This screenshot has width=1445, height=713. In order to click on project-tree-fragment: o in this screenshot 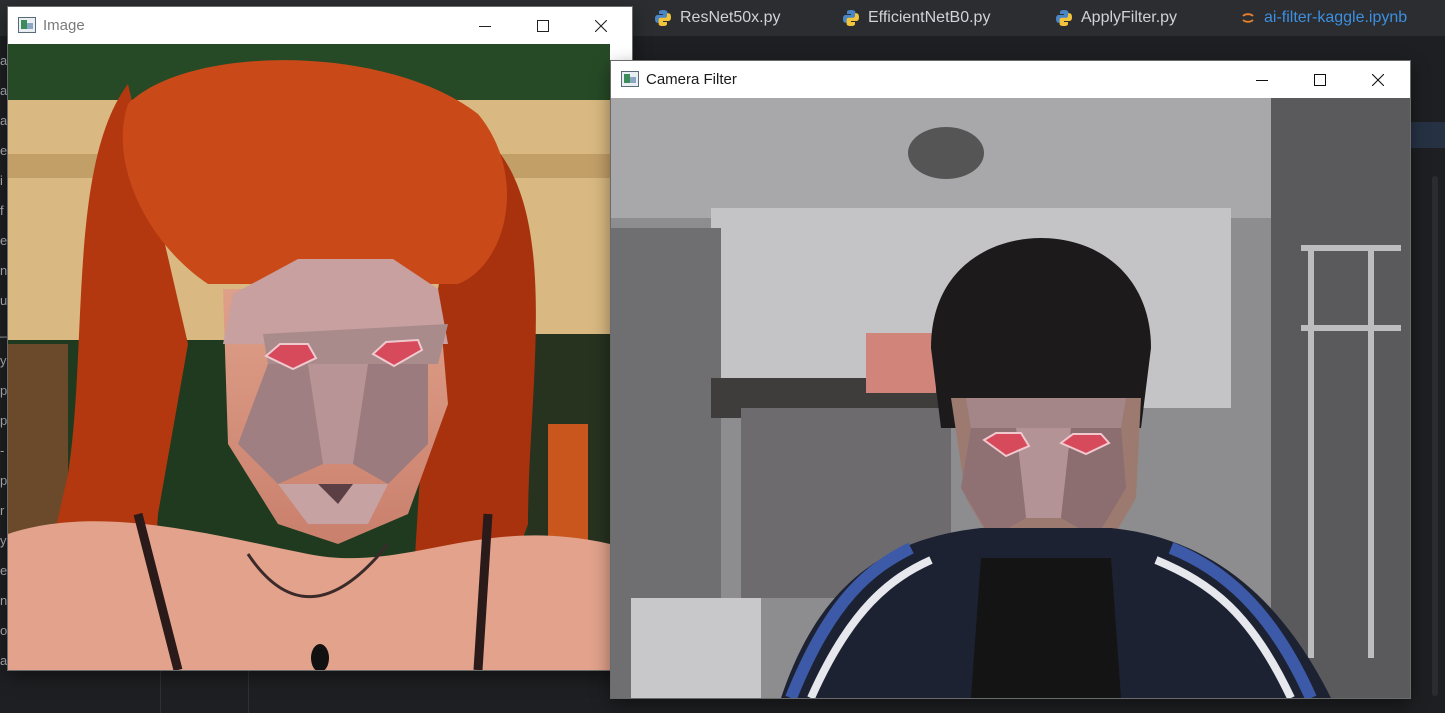, I will do `click(4, 631)`.